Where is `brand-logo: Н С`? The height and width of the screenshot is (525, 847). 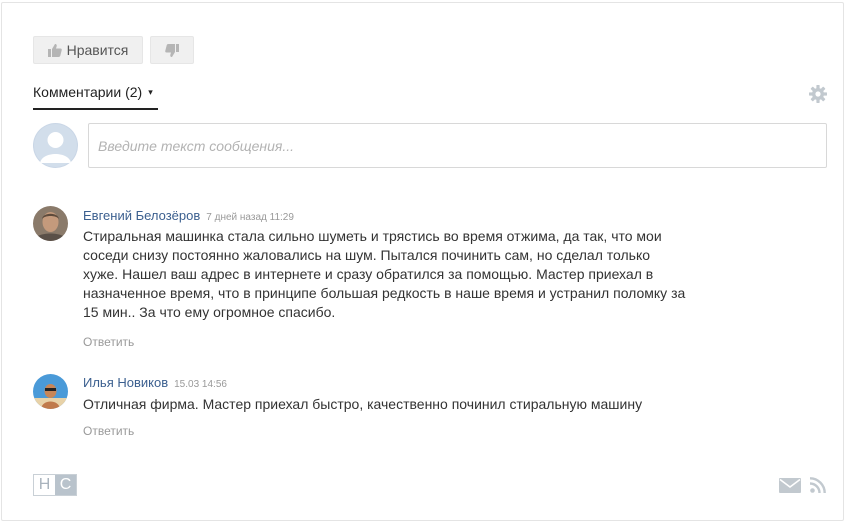 brand-logo: Н С is located at coordinates (55, 485).